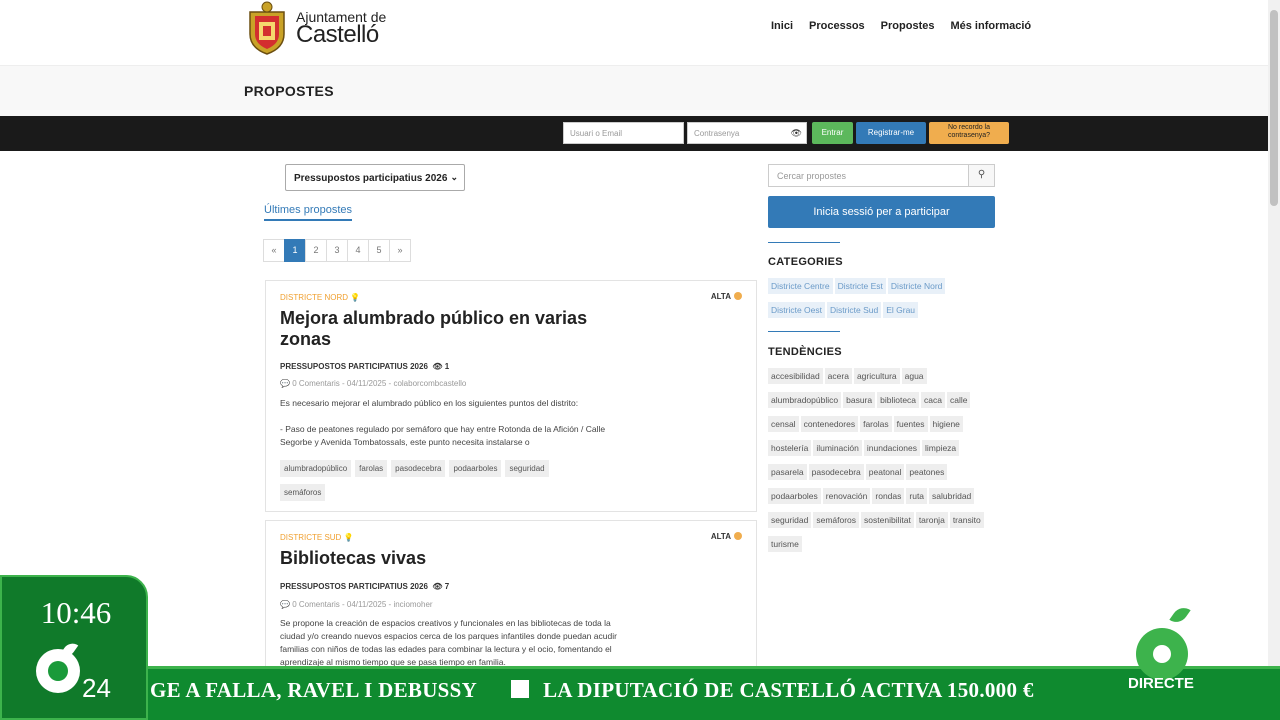 Image resolution: width=1280 pixels, height=720 pixels. What do you see at coordinates (1274, 108) in the screenshot?
I see `scrollbar-thumb` at bounding box center [1274, 108].